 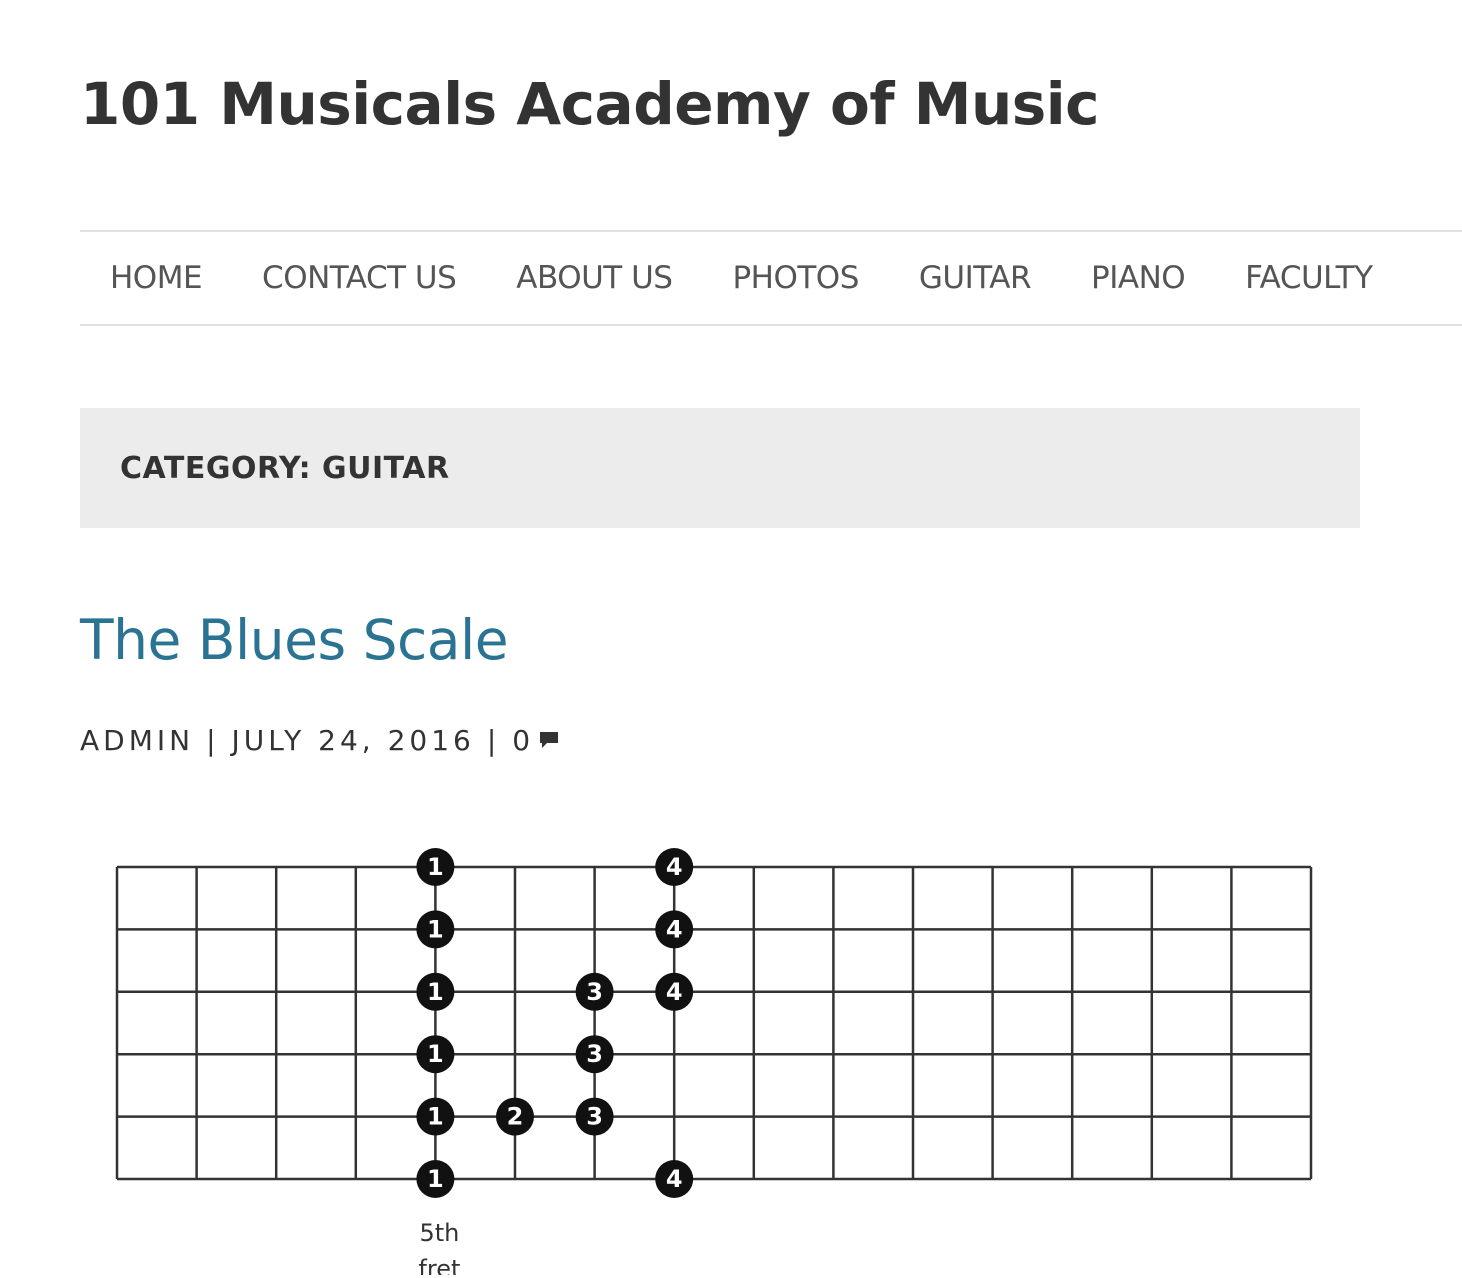 What do you see at coordinates (594, 278) in the screenshot?
I see `nav-item-about-us: ABOUT US` at bounding box center [594, 278].